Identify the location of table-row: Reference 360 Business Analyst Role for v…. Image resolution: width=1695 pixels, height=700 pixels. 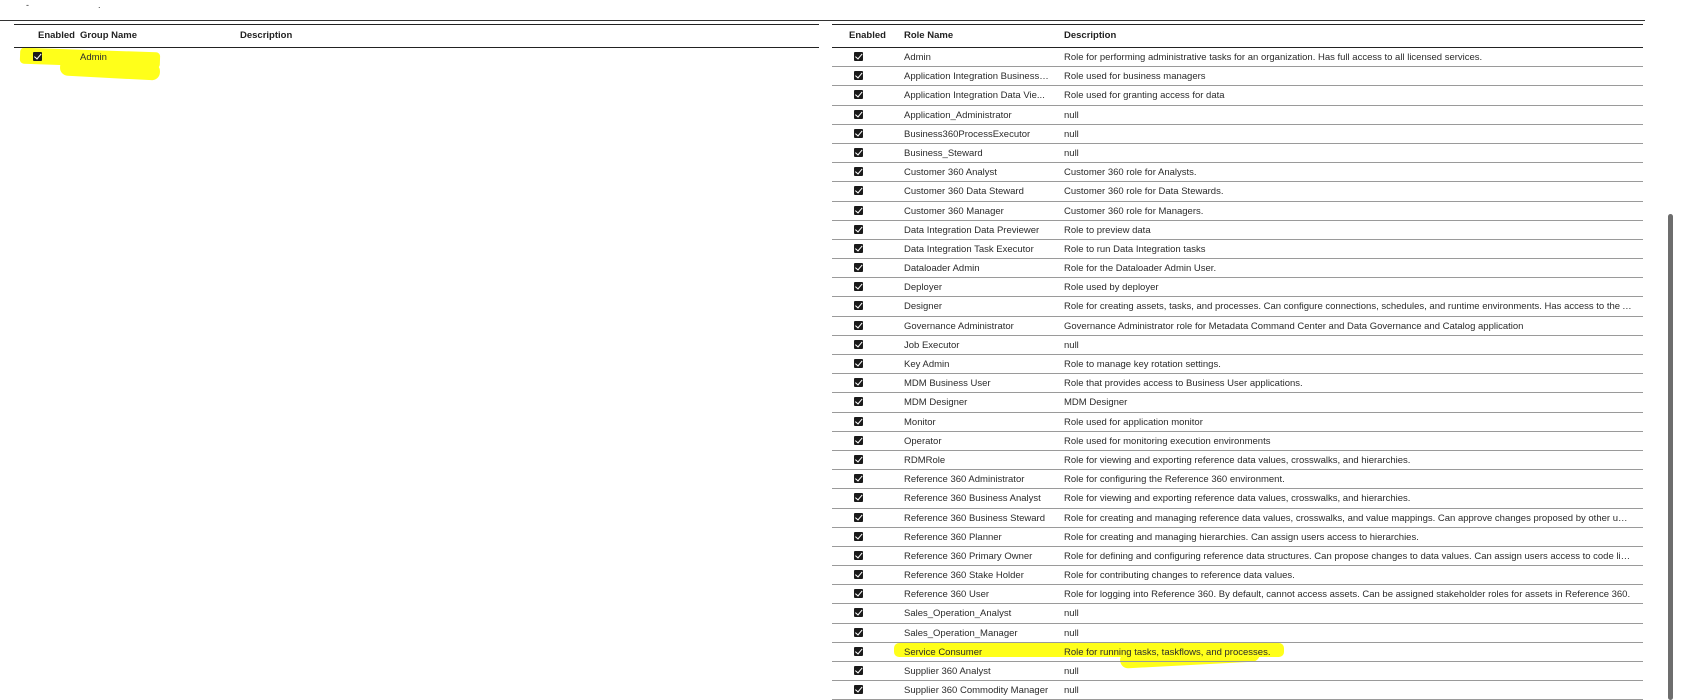
(1237, 499).